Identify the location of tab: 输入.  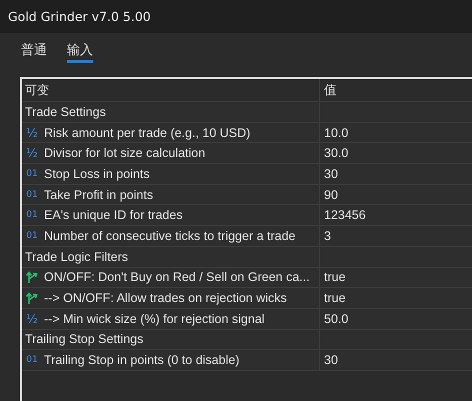
(80, 52).